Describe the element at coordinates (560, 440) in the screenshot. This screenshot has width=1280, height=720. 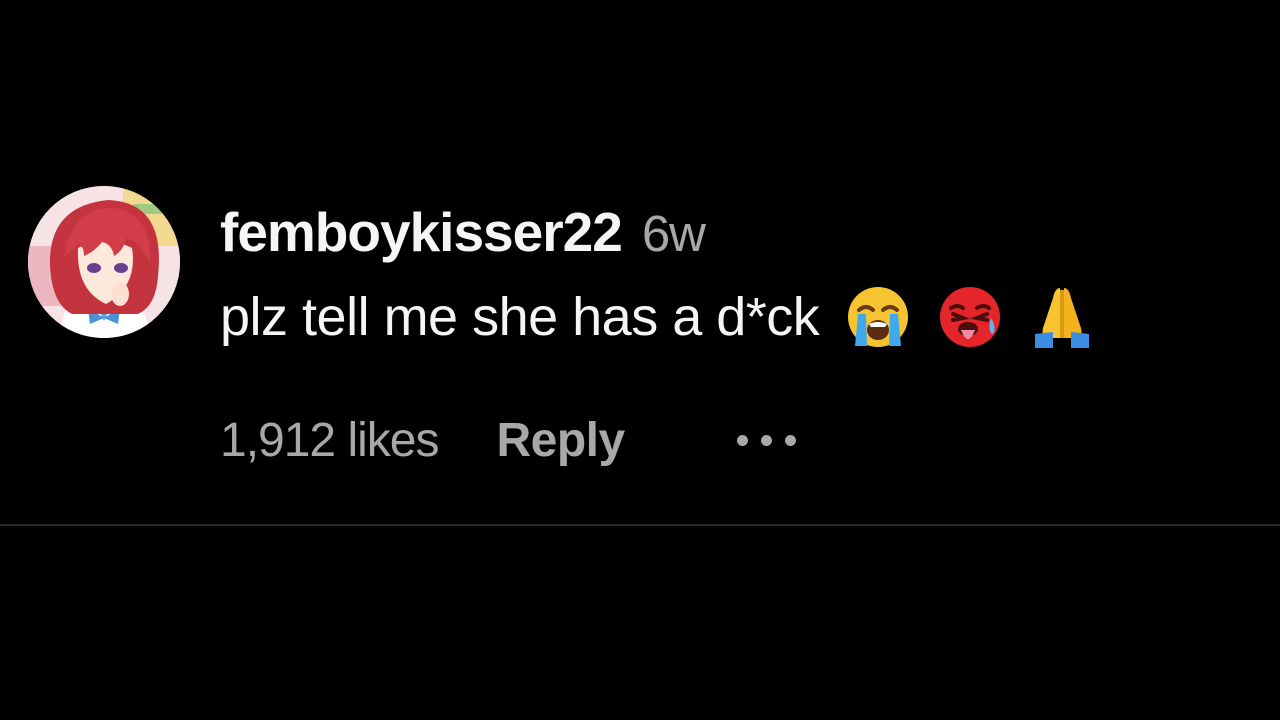
I see `reply-button: Reply` at that location.